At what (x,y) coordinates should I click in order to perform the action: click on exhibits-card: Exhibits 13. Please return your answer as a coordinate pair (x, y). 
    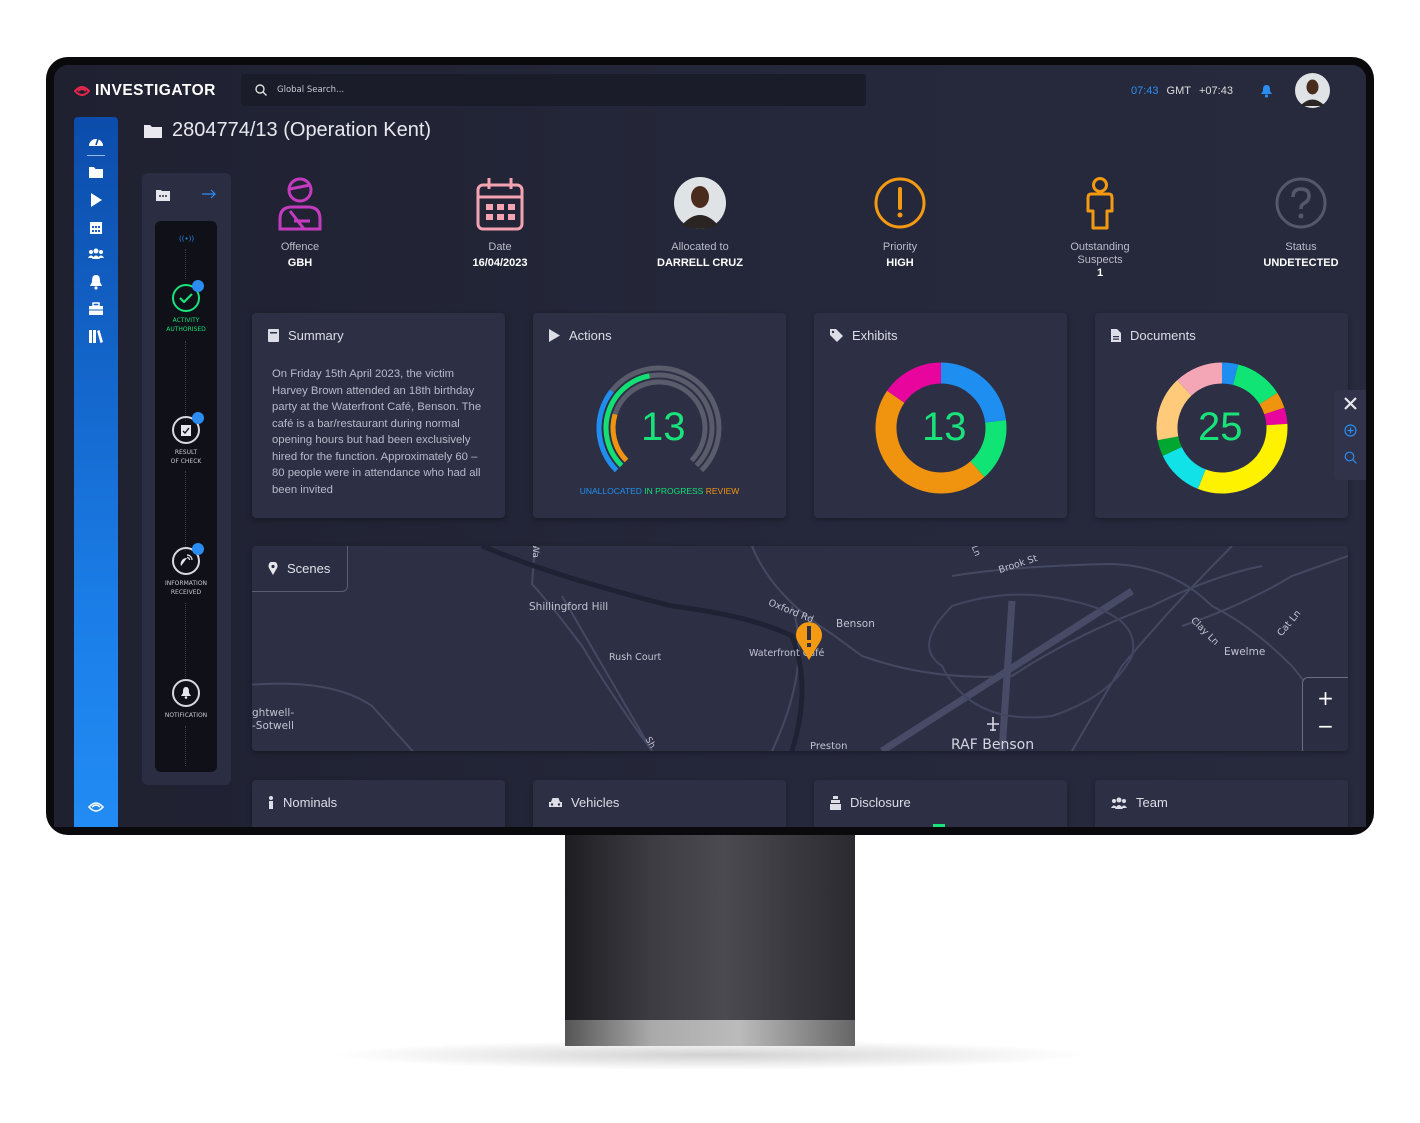
    Looking at the image, I should click on (940, 415).